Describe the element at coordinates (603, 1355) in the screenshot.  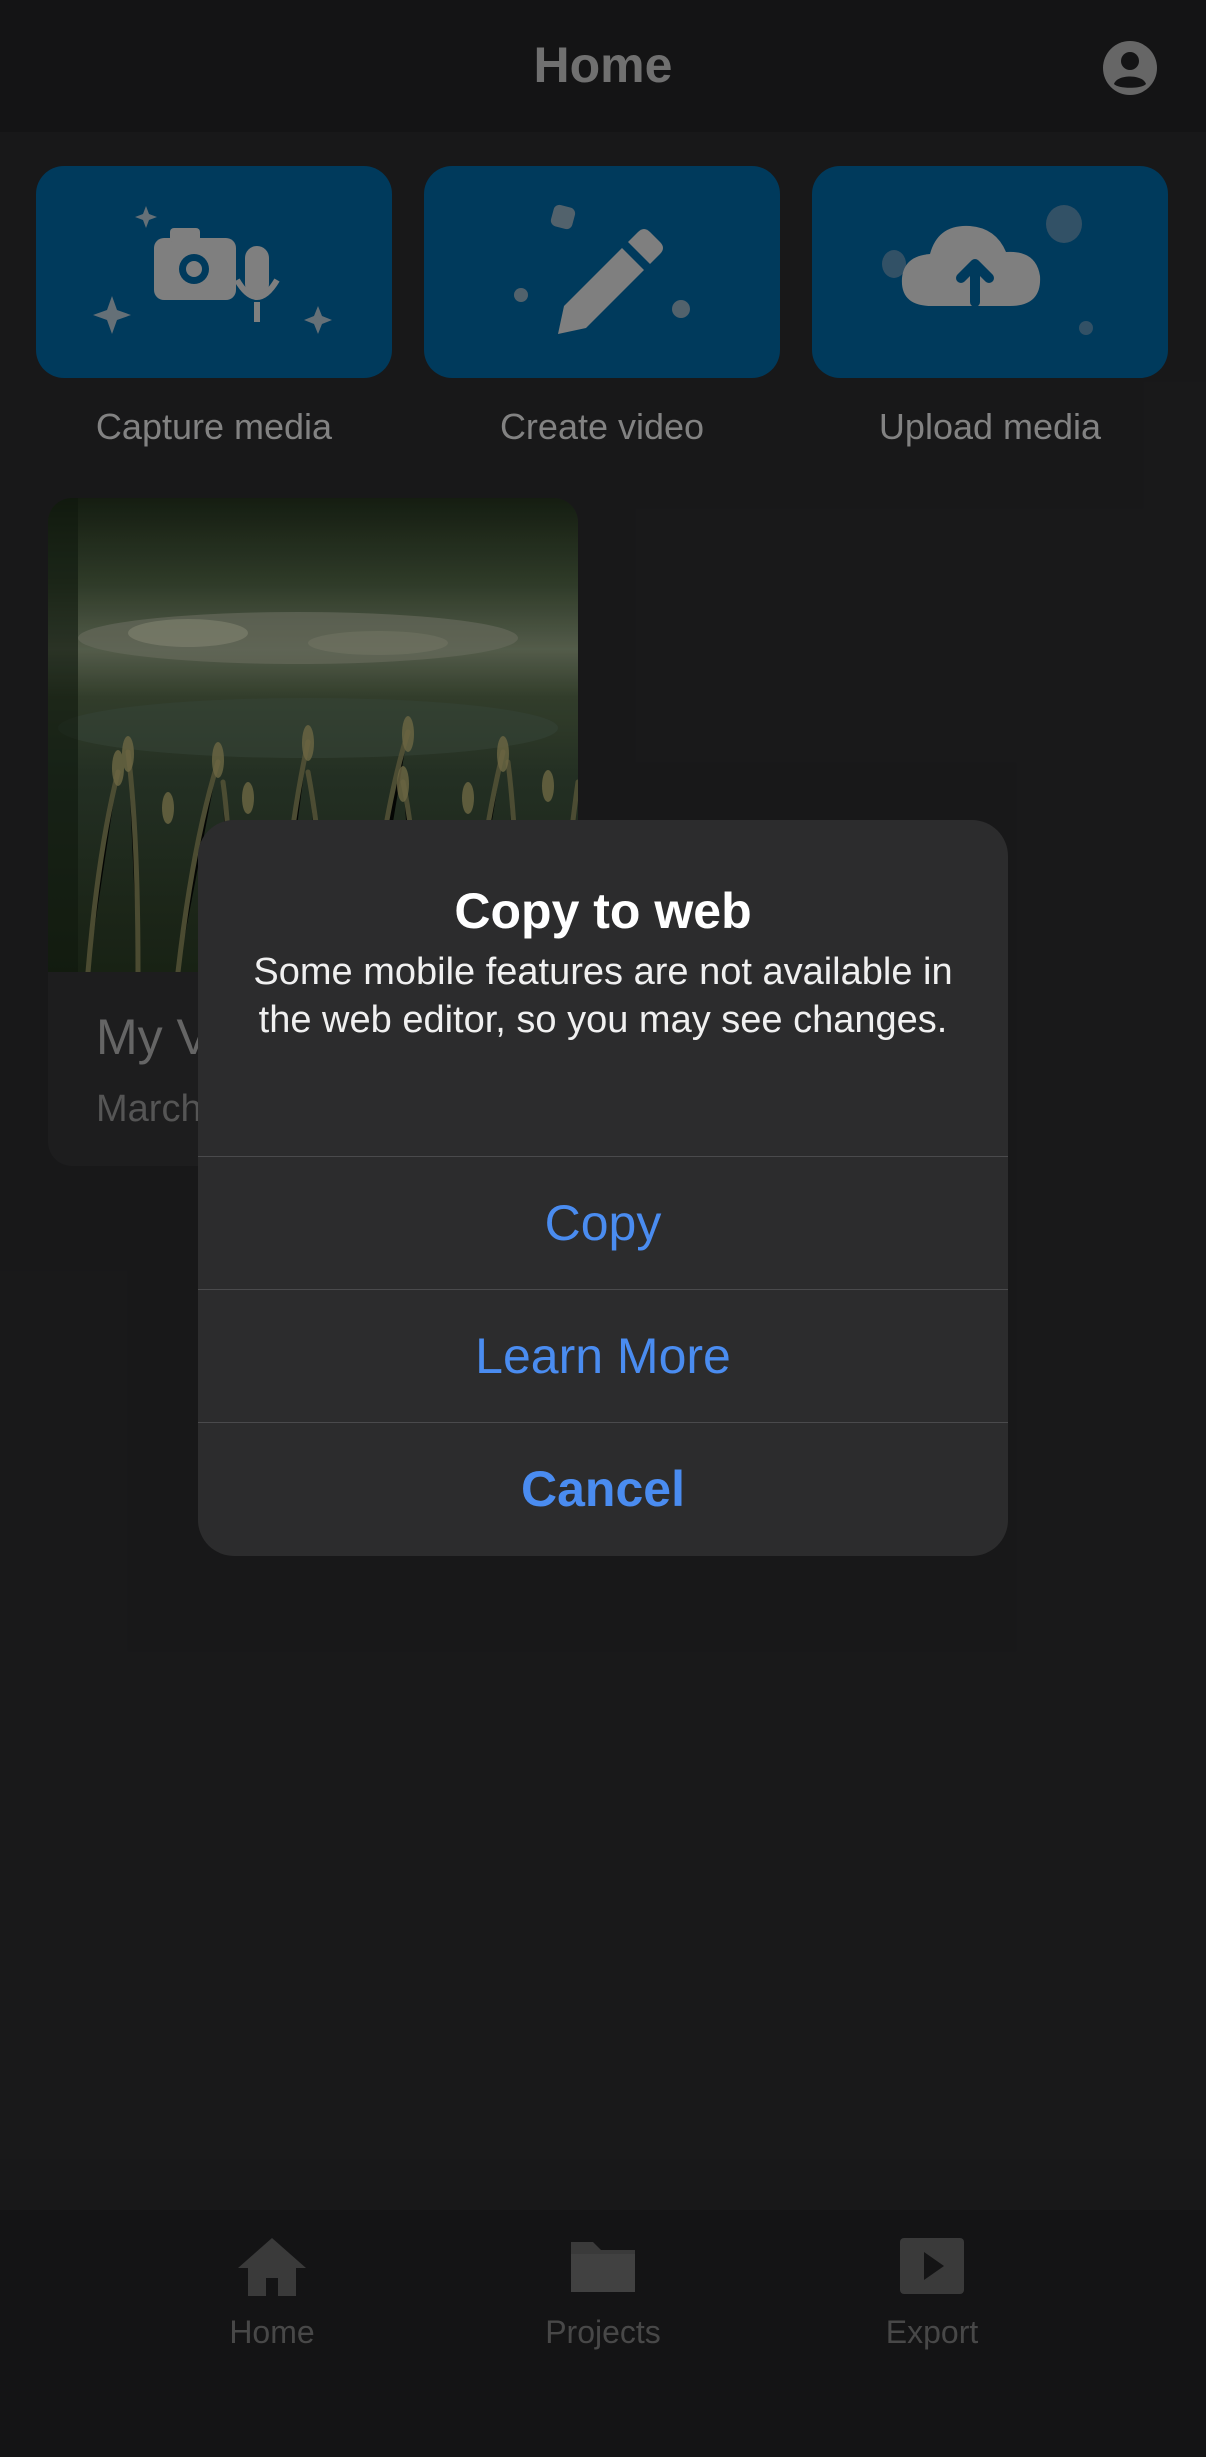
I see `learn-more-button: Learn More` at that location.